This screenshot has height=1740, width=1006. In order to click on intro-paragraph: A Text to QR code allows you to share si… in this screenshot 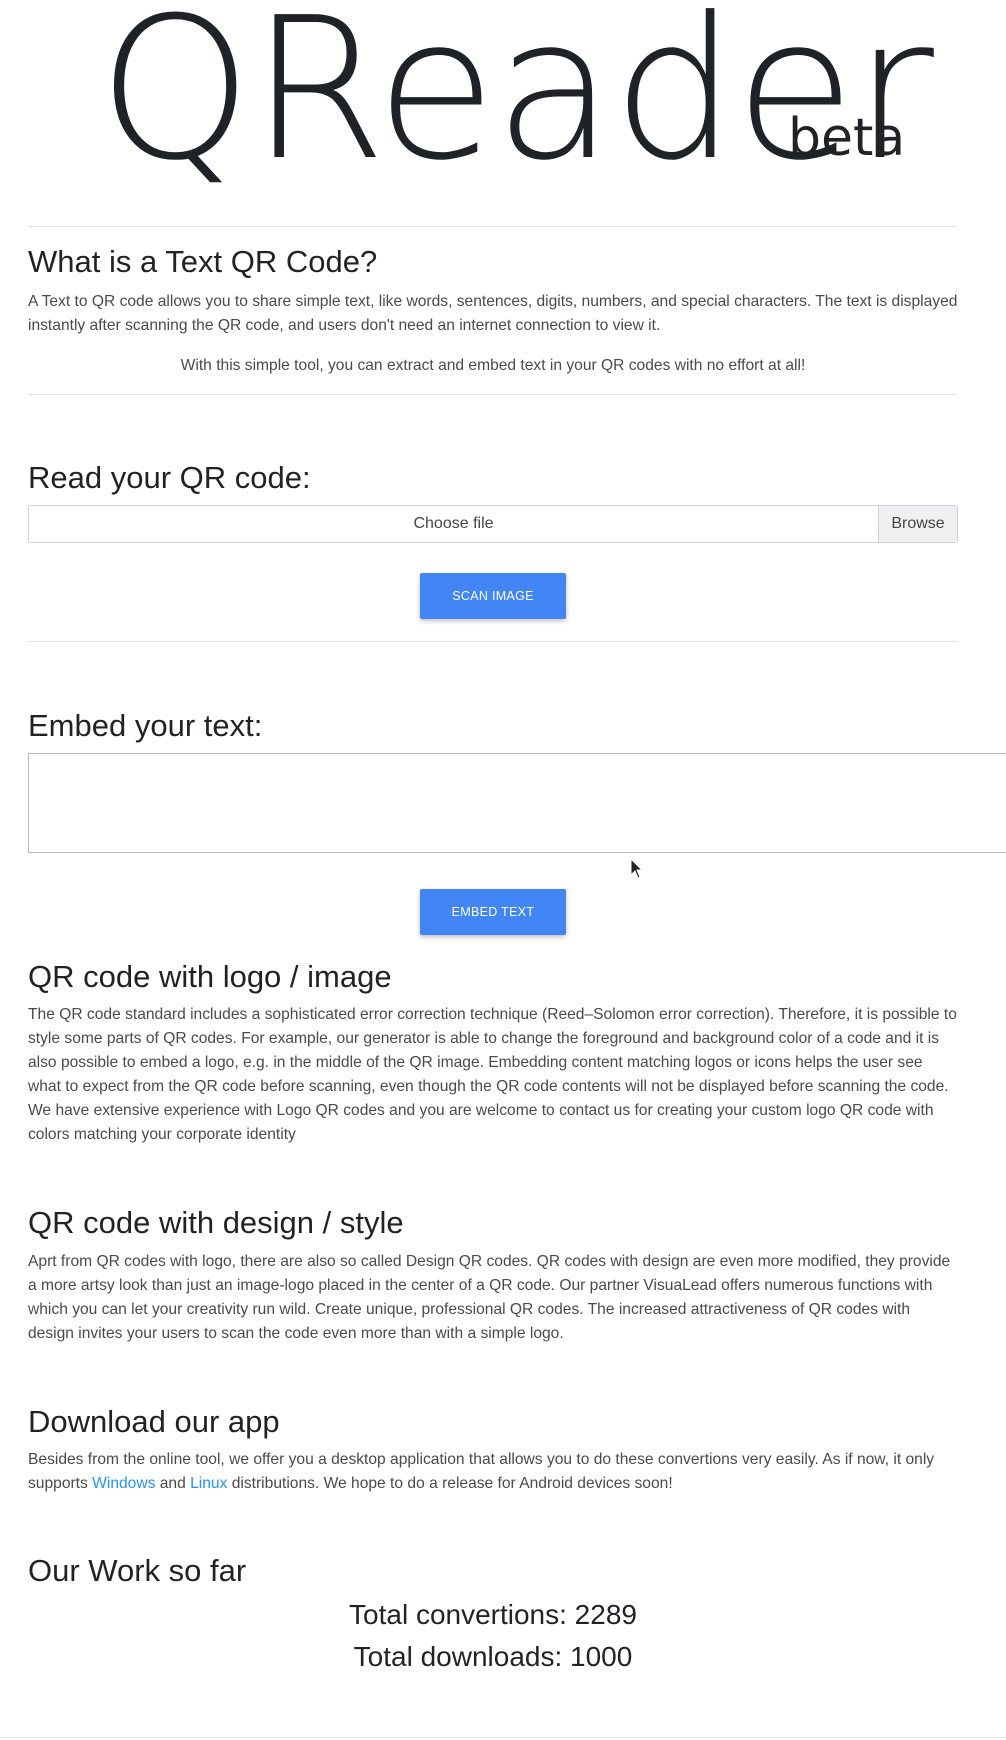, I will do `click(493, 313)`.